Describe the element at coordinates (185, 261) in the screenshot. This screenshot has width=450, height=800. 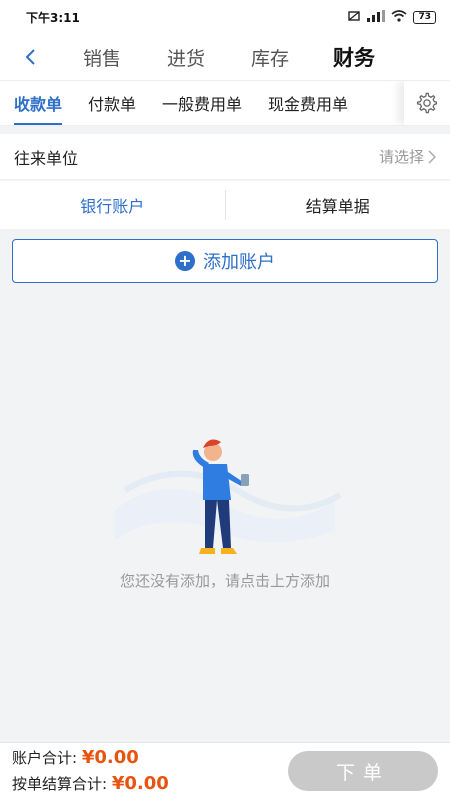
I see `plus-circle-icon: +` at that location.